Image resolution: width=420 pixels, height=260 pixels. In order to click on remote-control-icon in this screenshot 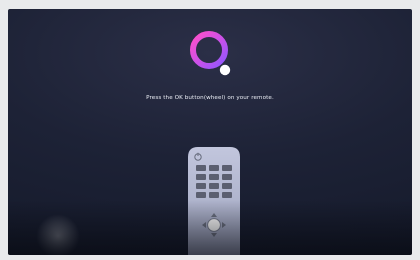, I will do `click(214, 201)`.